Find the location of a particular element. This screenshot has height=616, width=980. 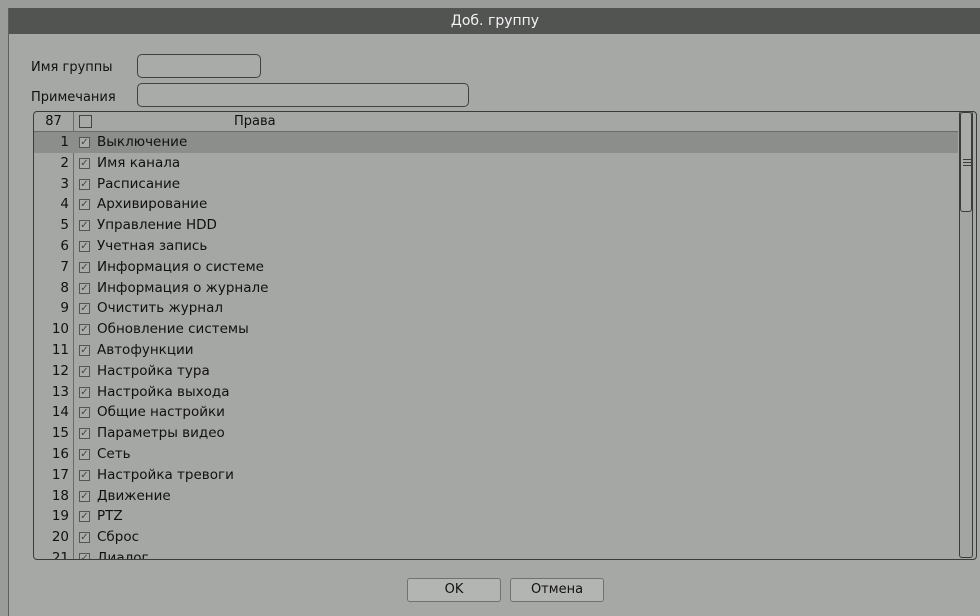

permission-row: 5 ✓ Управление HDD is located at coordinates (496, 225).